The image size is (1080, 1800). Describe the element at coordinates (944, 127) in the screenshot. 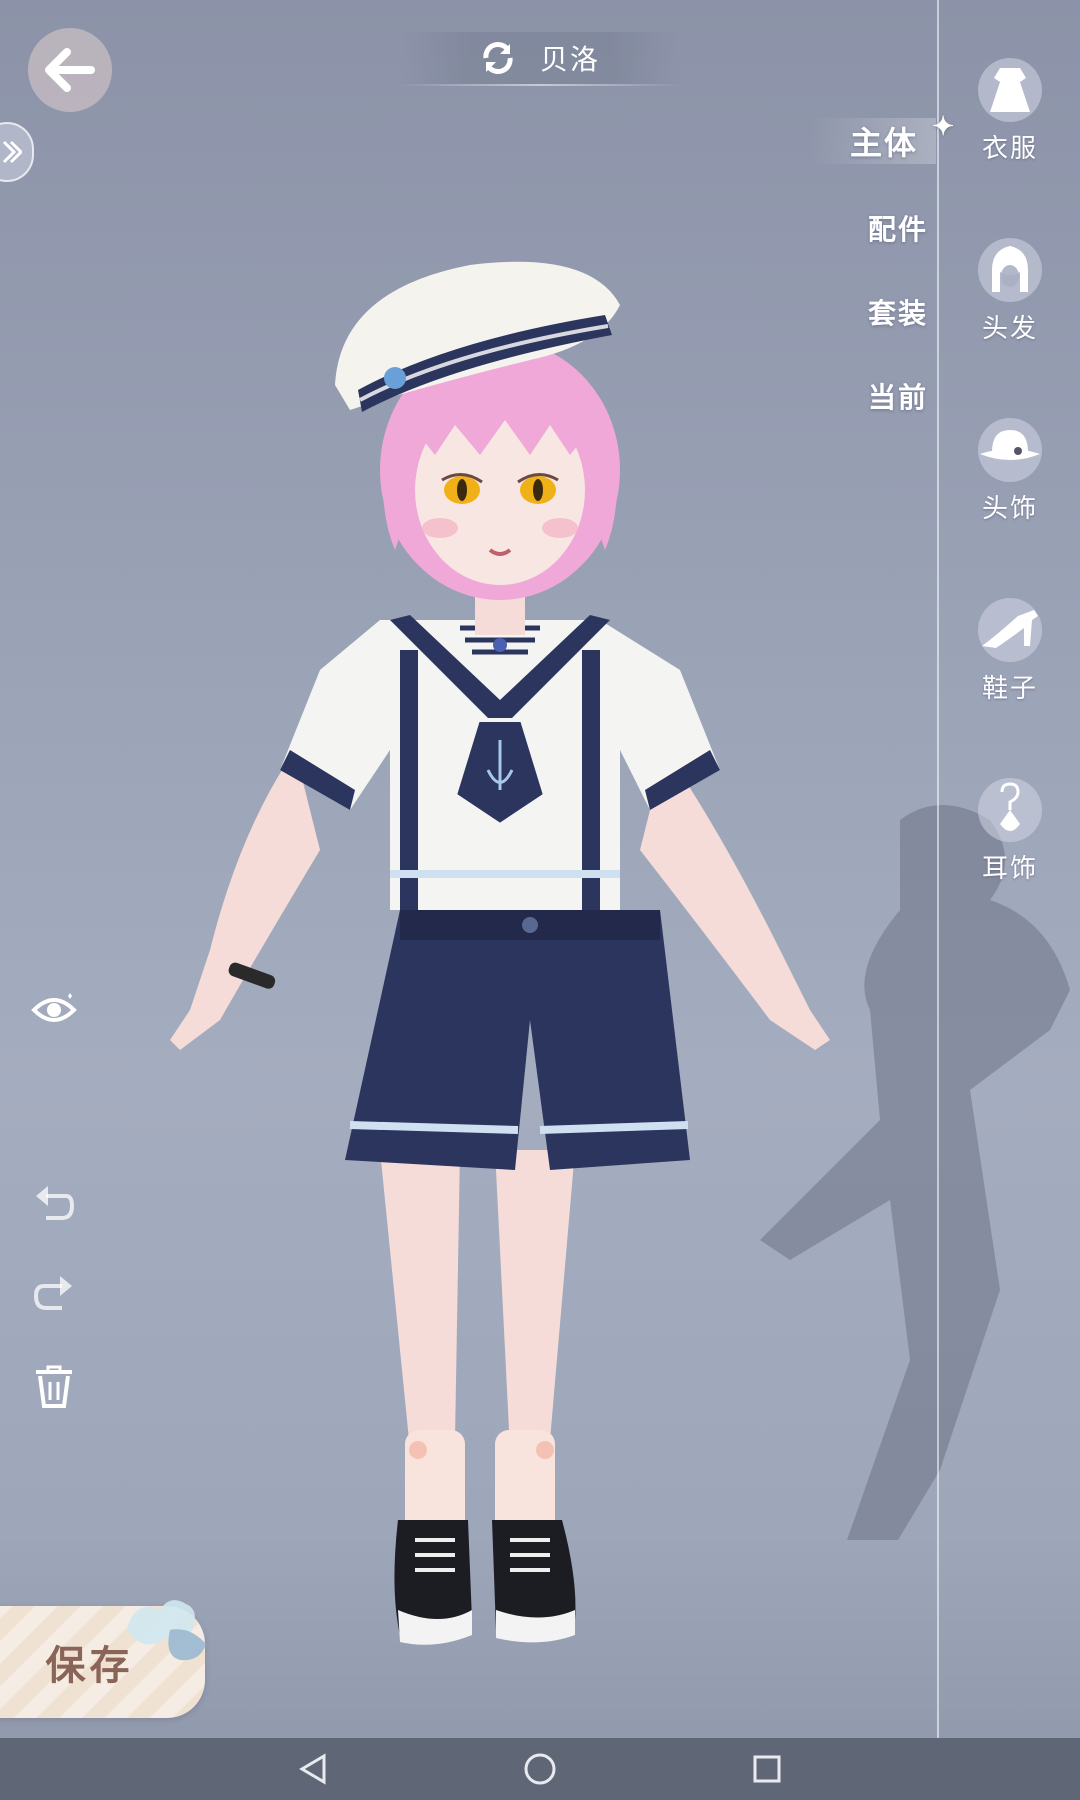

I see `sparkle-icon: ✦` at that location.